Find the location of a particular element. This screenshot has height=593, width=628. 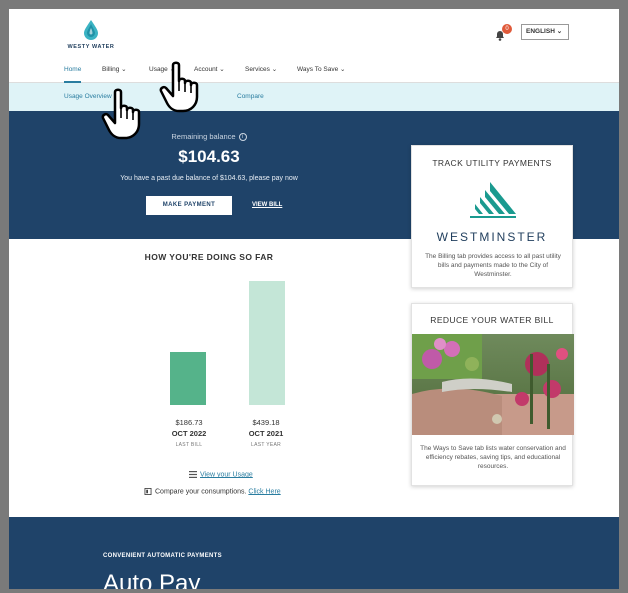

card-title: TRACK UTILITY PAYMENTS is located at coordinates (492, 163).